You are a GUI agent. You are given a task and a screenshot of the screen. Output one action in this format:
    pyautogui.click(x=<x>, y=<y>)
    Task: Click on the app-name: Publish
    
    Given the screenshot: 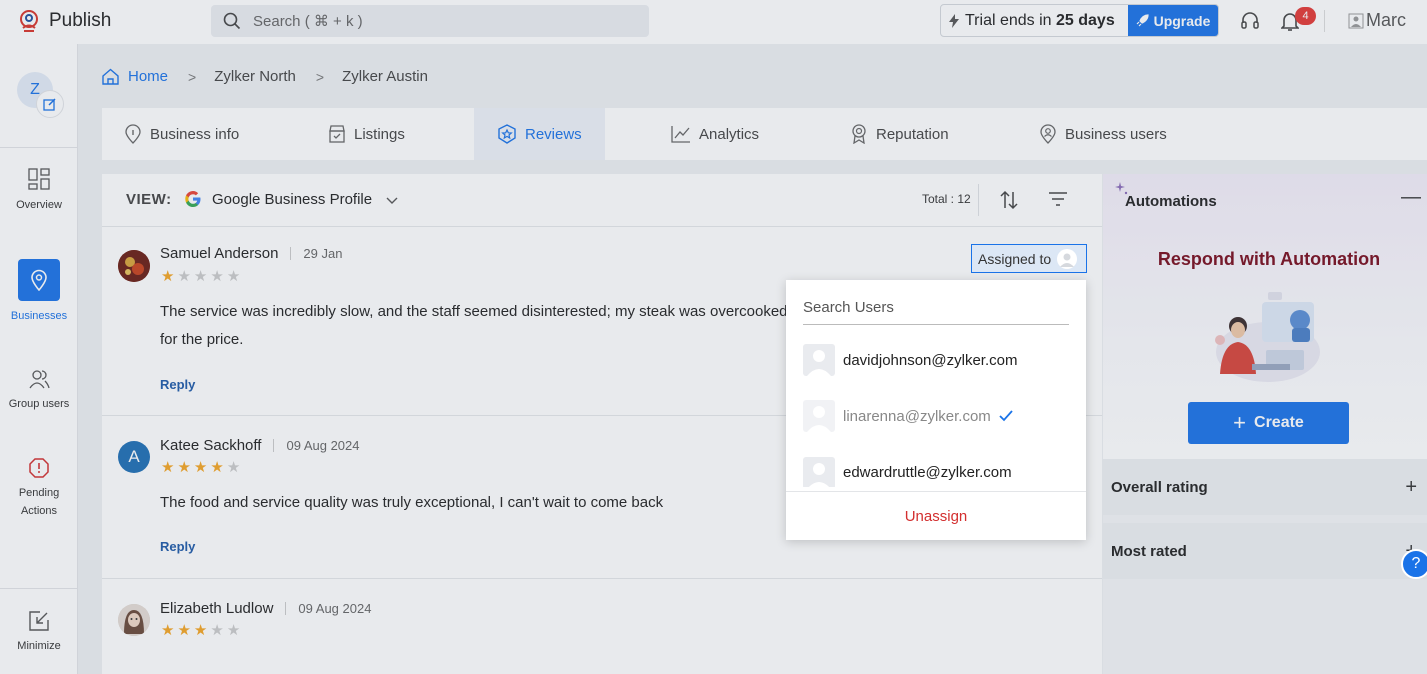 What is the action you would take?
    pyautogui.click(x=80, y=20)
    